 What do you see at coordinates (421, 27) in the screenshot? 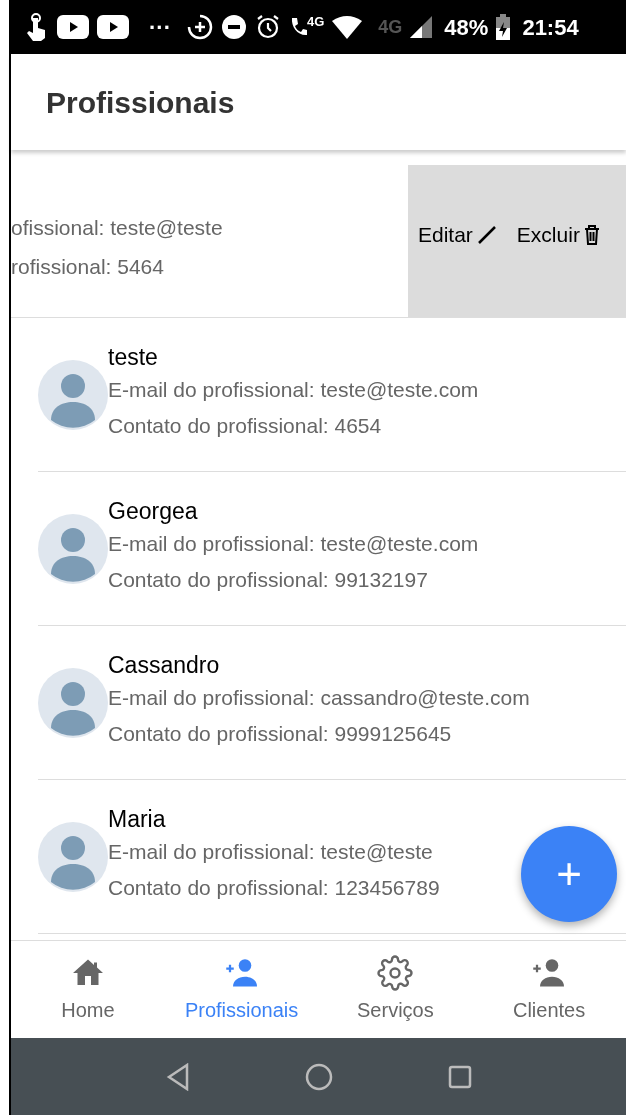
I see `signal-icon` at bounding box center [421, 27].